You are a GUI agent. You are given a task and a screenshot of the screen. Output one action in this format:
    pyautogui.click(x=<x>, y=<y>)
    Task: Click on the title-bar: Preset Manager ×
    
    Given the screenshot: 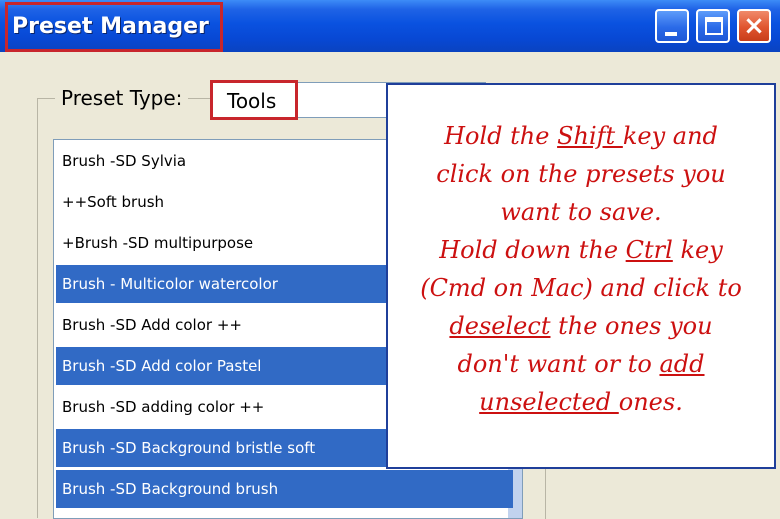 What is the action you would take?
    pyautogui.click(x=390, y=26)
    